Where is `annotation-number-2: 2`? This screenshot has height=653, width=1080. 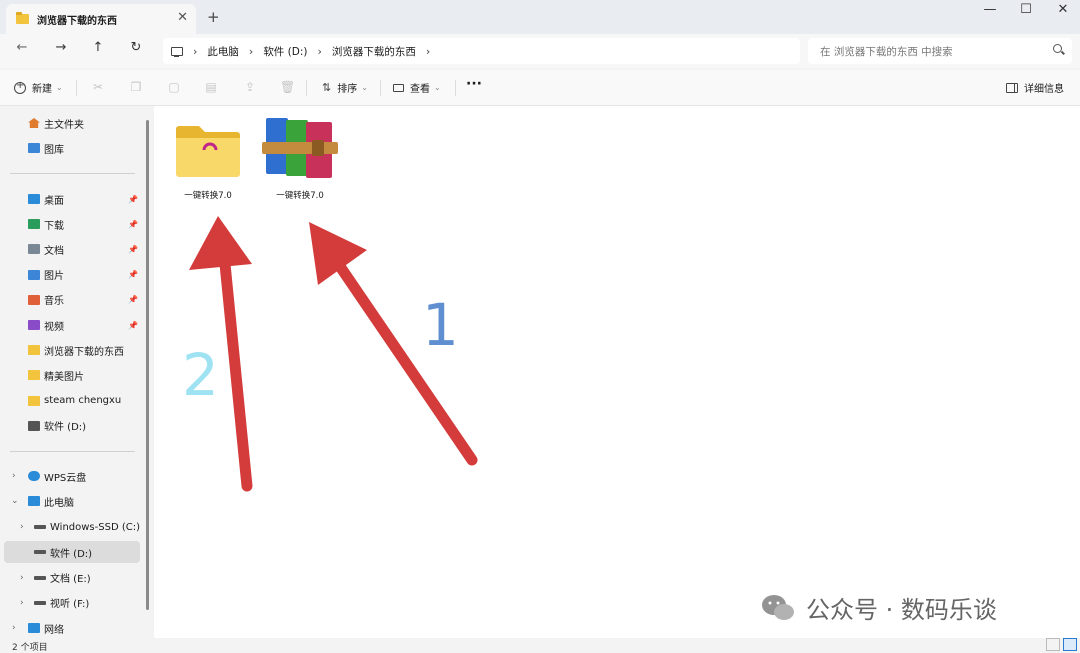
annotation-number-2: 2 is located at coordinates (200, 375).